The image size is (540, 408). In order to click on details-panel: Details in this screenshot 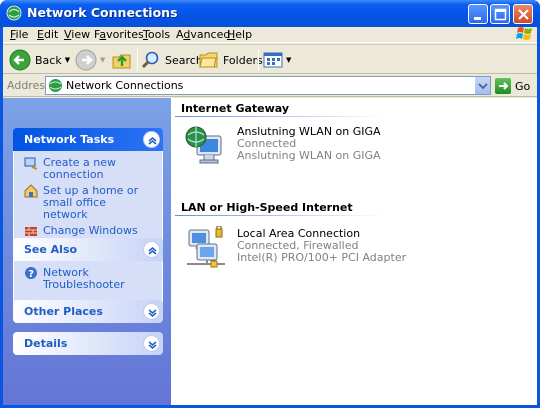, I will do `click(88, 343)`.